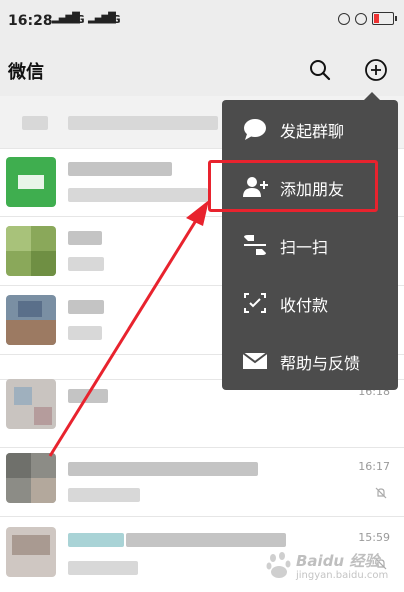 The height and width of the screenshot is (592, 404). What do you see at coordinates (202, 69) in the screenshot?
I see `app-header: 微信` at bounding box center [202, 69].